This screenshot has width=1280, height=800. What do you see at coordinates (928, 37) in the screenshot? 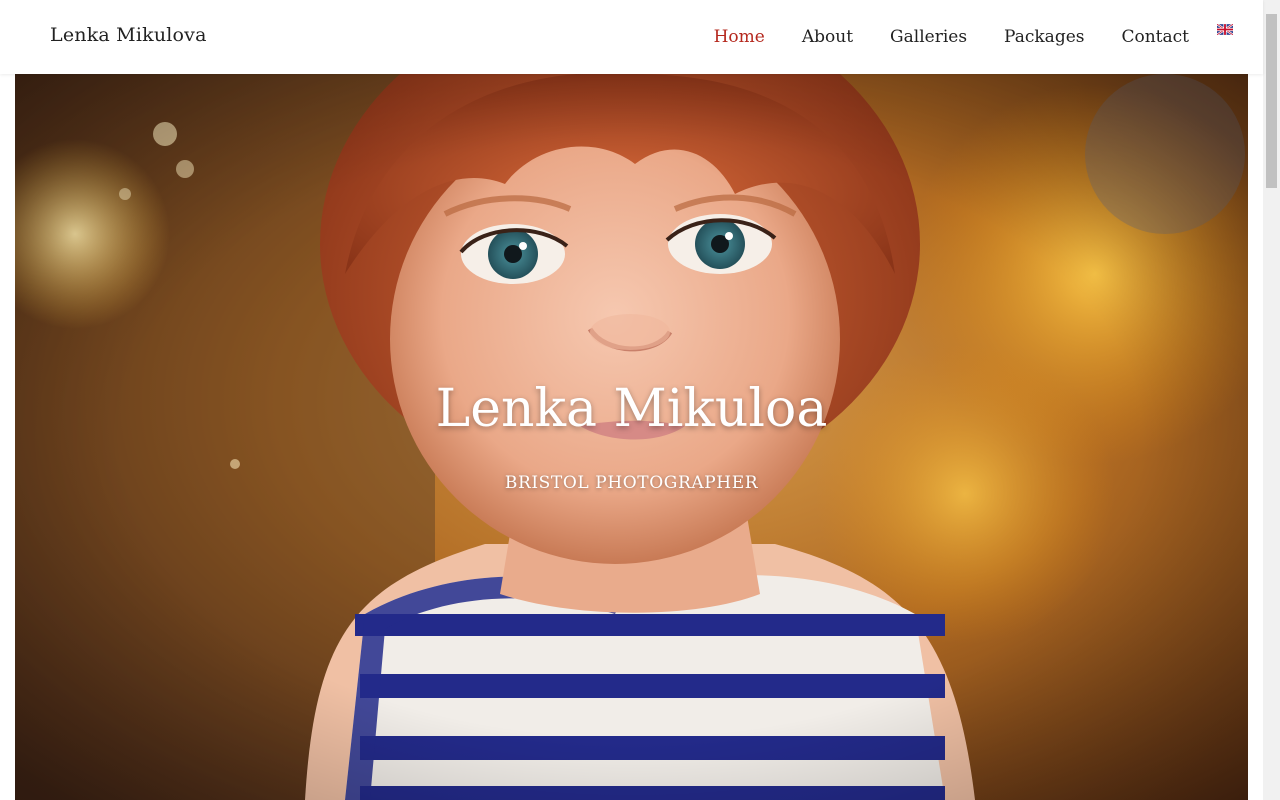
I see `nav-item-galleries: Galleries` at bounding box center [928, 37].